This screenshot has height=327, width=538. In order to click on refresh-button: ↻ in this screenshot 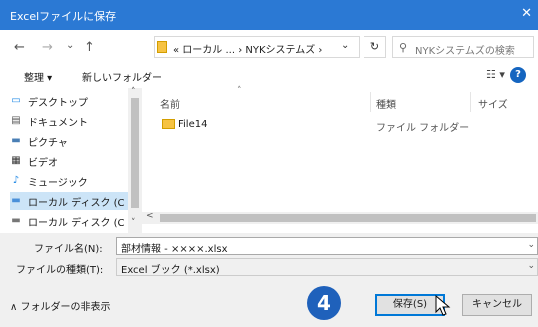, I will do `click(375, 47)`.